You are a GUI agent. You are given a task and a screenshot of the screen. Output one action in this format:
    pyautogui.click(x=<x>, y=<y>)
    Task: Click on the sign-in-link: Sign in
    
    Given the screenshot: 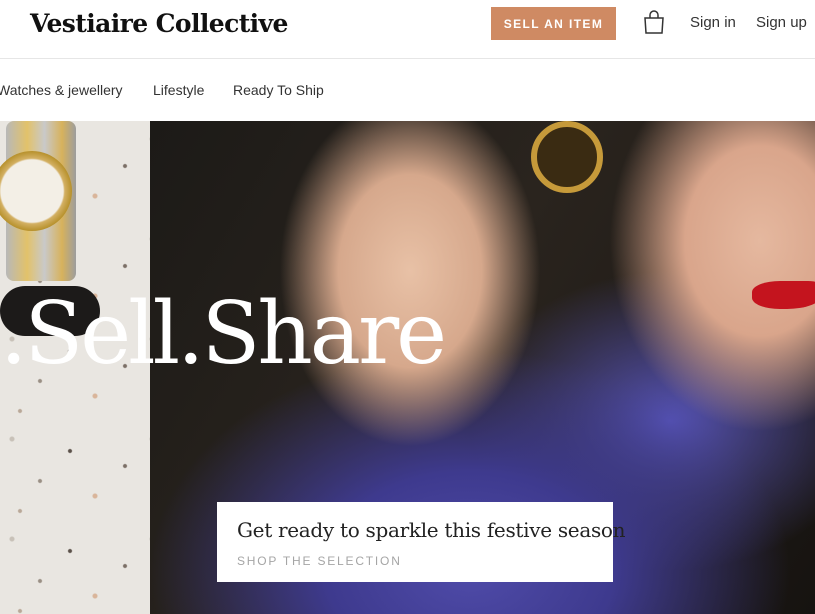 What is the action you would take?
    pyautogui.click(x=713, y=22)
    